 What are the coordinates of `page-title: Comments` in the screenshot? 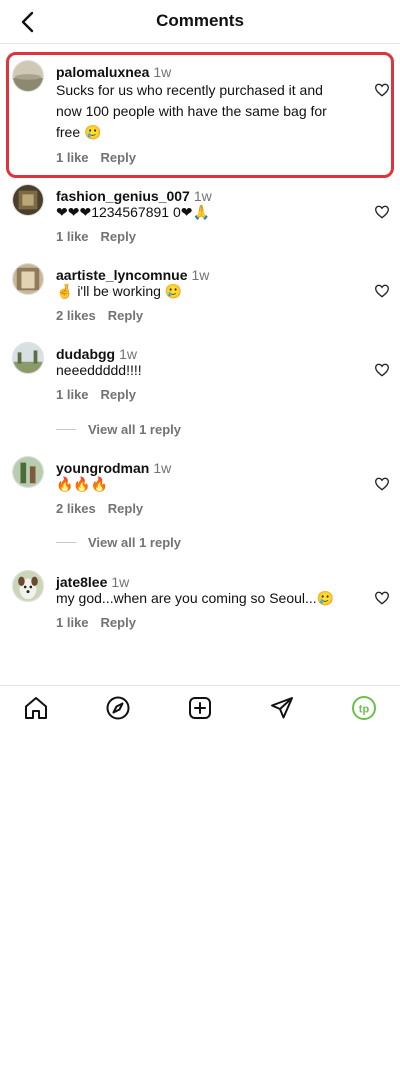 It's located at (200, 20).